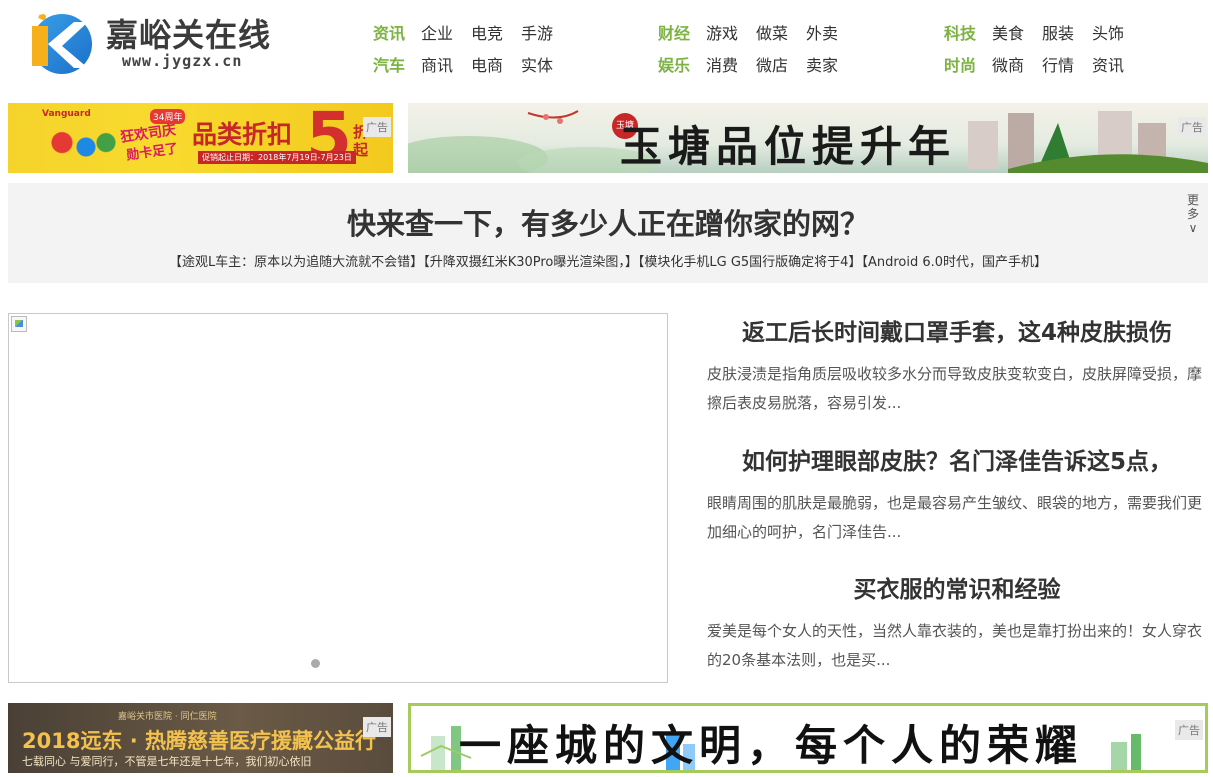  I want to click on ad-brand: Vanguard, so click(66, 114).